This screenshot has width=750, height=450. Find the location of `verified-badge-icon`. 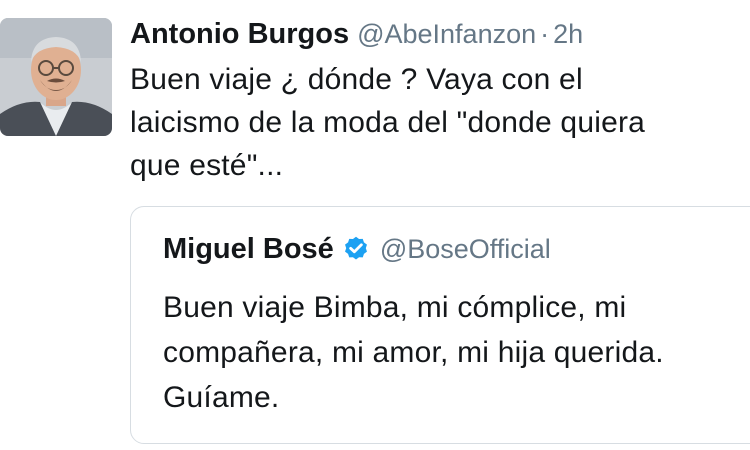

verified-badge-icon is located at coordinates (356, 249).